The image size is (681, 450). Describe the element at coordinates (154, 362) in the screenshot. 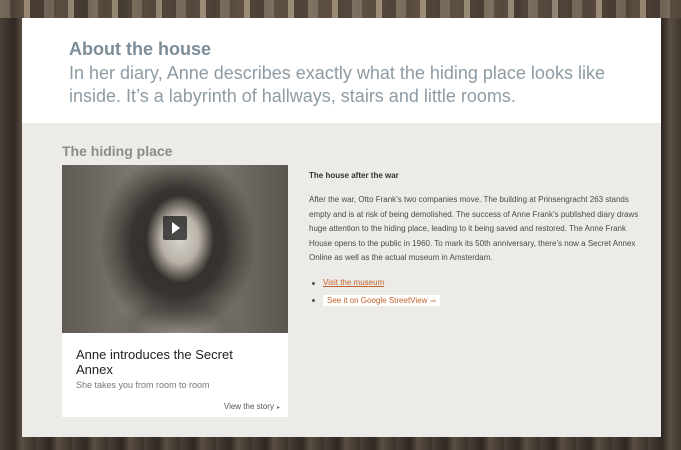

I see `video-title: Anne introduces the Secret Annex` at that location.